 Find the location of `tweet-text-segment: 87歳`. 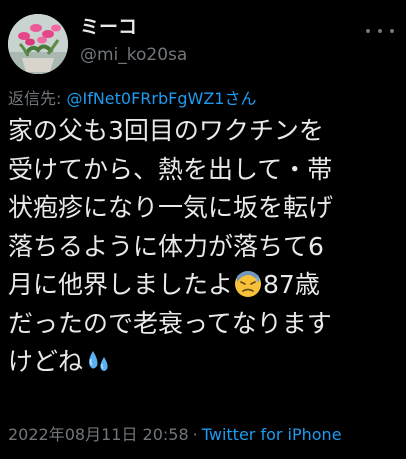

tweet-text-segment: 87歳 is located at coordinates (291, 284).